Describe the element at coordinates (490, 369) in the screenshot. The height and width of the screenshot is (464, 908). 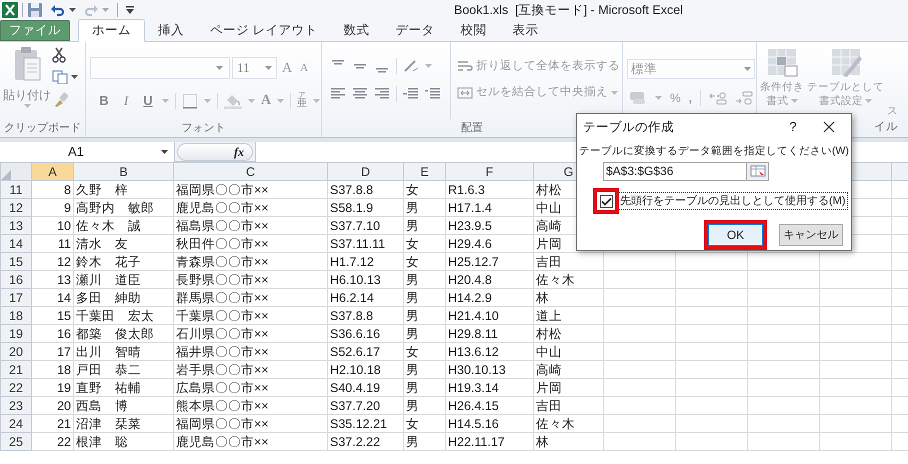
I see `table-cell: H30.10.13` at that location.